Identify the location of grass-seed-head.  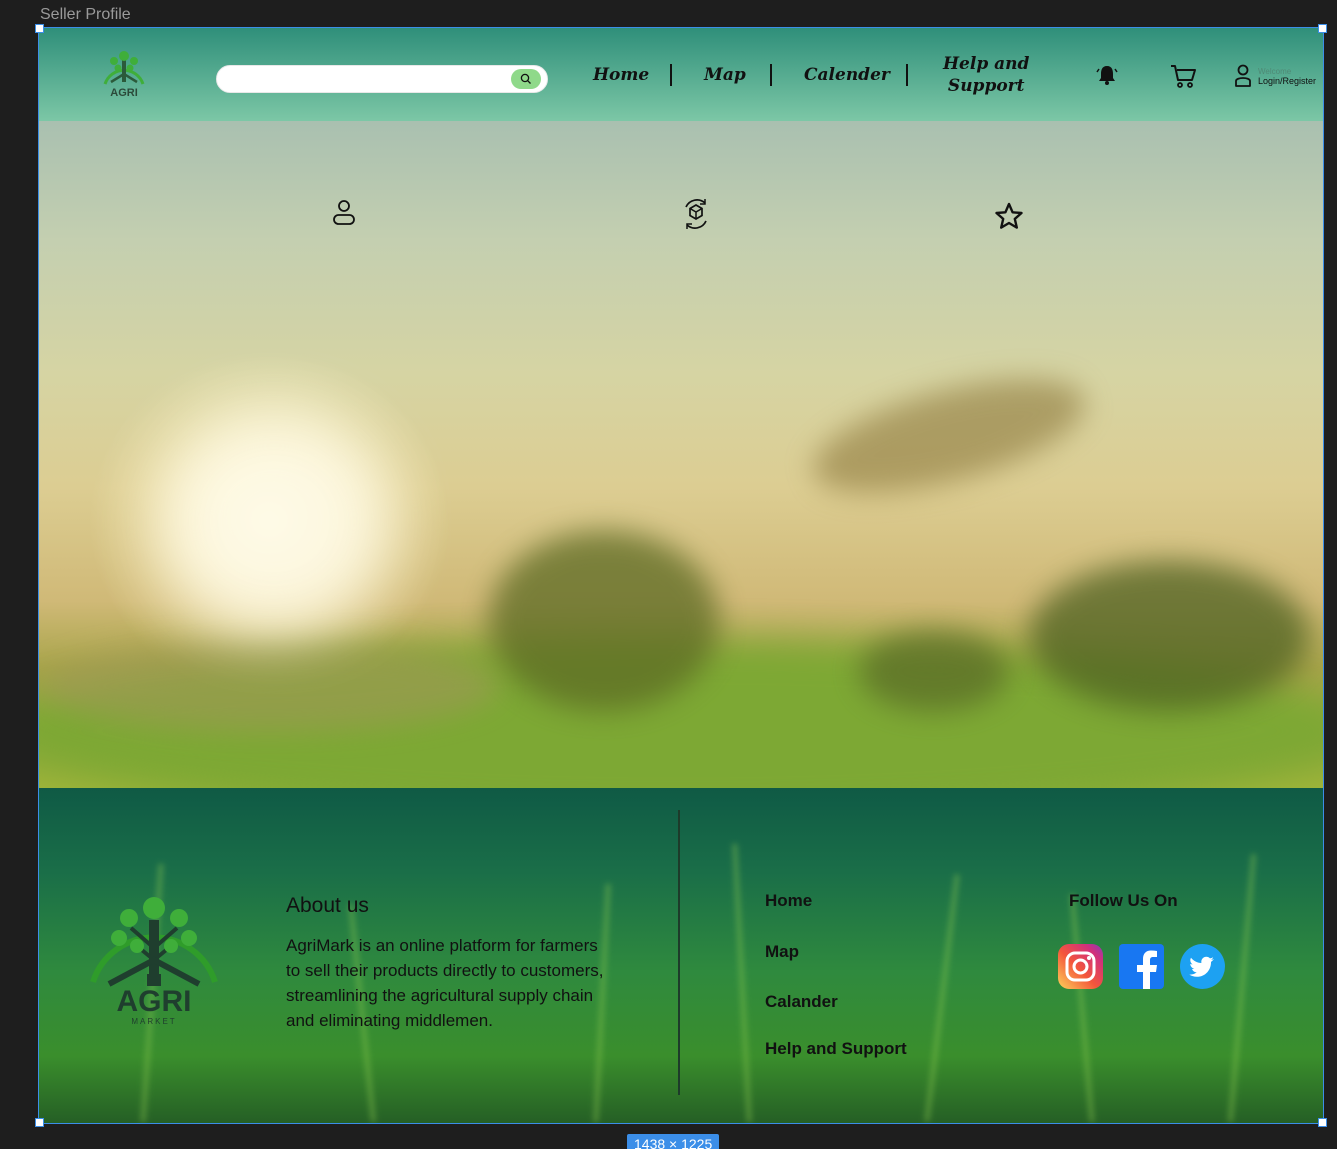
(949, 436).